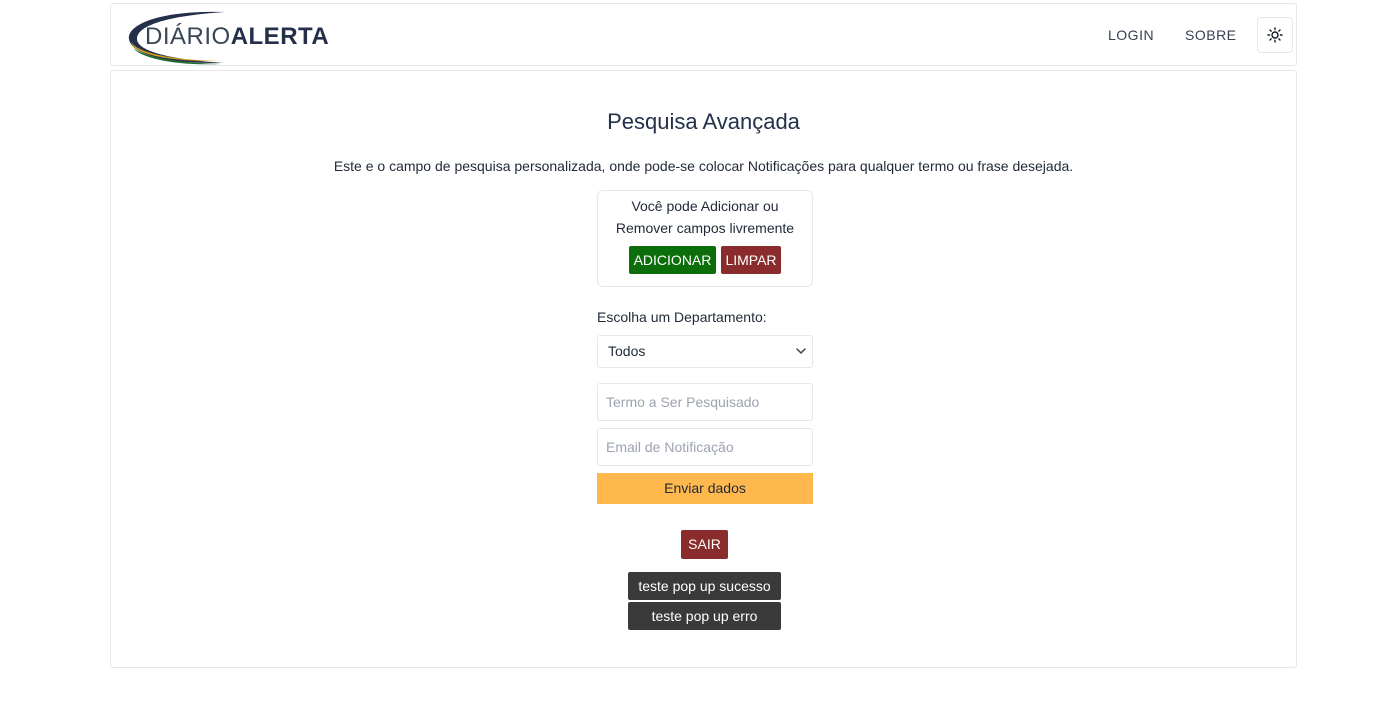 Image resolution: width=1381 pixels, height=707 pixels. I want to click on page-title: Pesquisa Avançada, so click(703, 121).